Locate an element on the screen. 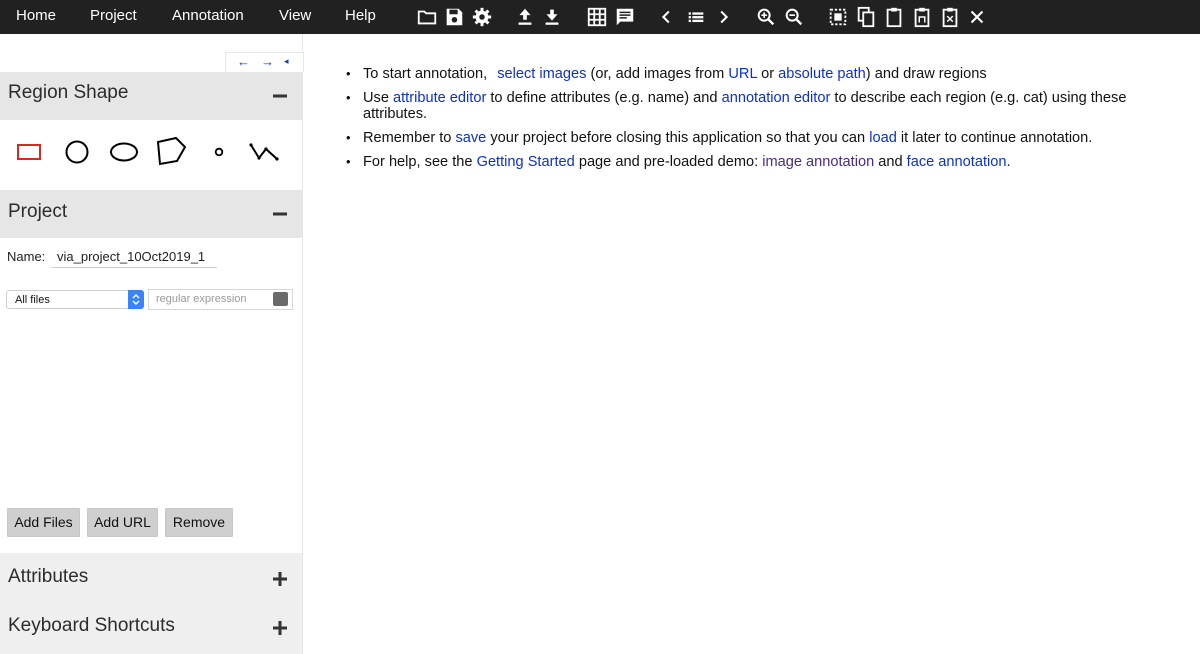 The image size is (1200, 654). file-filter-select: All files is located at coordinates (75, 299).